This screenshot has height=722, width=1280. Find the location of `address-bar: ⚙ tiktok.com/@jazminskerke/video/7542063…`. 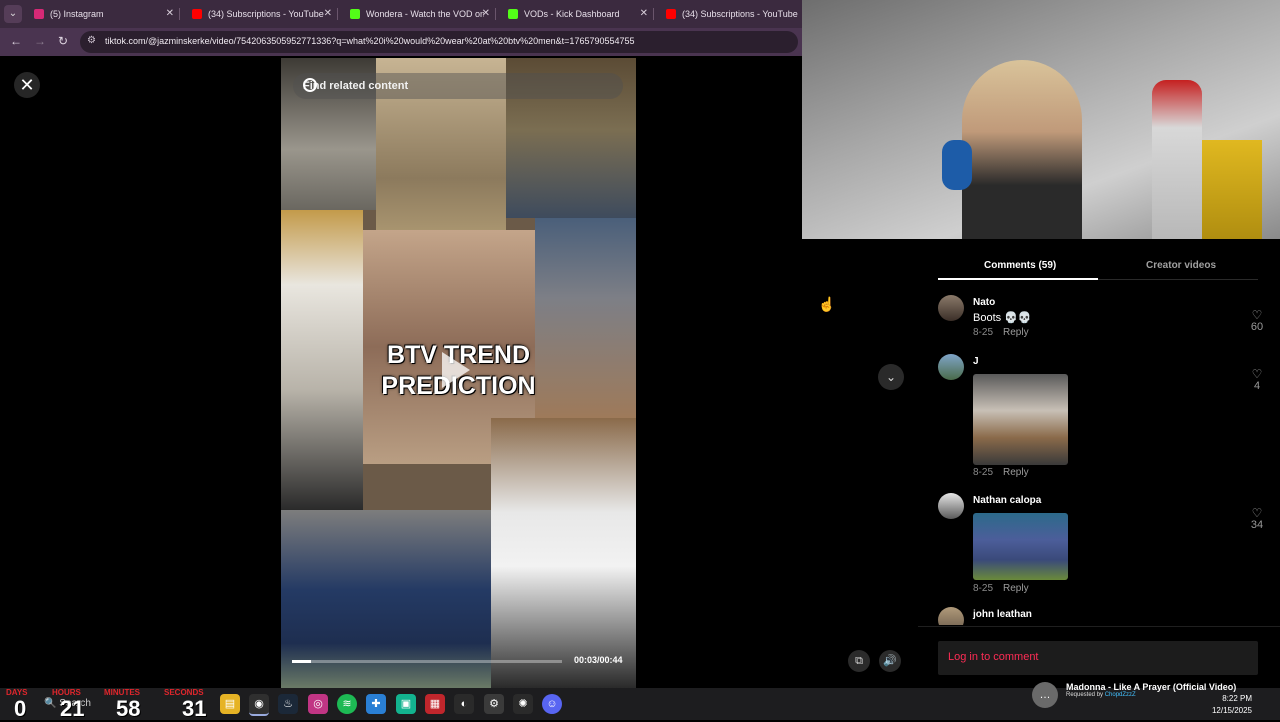

address-bar: ⚙ tiktok.com/@jazminskerke/video/7542063… is located at coordinates (439, 42).